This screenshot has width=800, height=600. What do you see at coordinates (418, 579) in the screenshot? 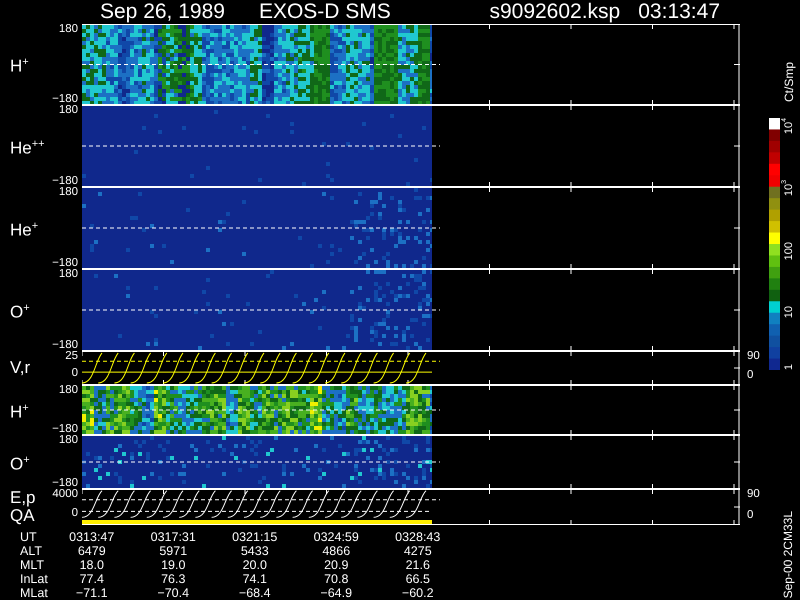
I see `table-cell: 66.5` at bounding box center [418, 579].